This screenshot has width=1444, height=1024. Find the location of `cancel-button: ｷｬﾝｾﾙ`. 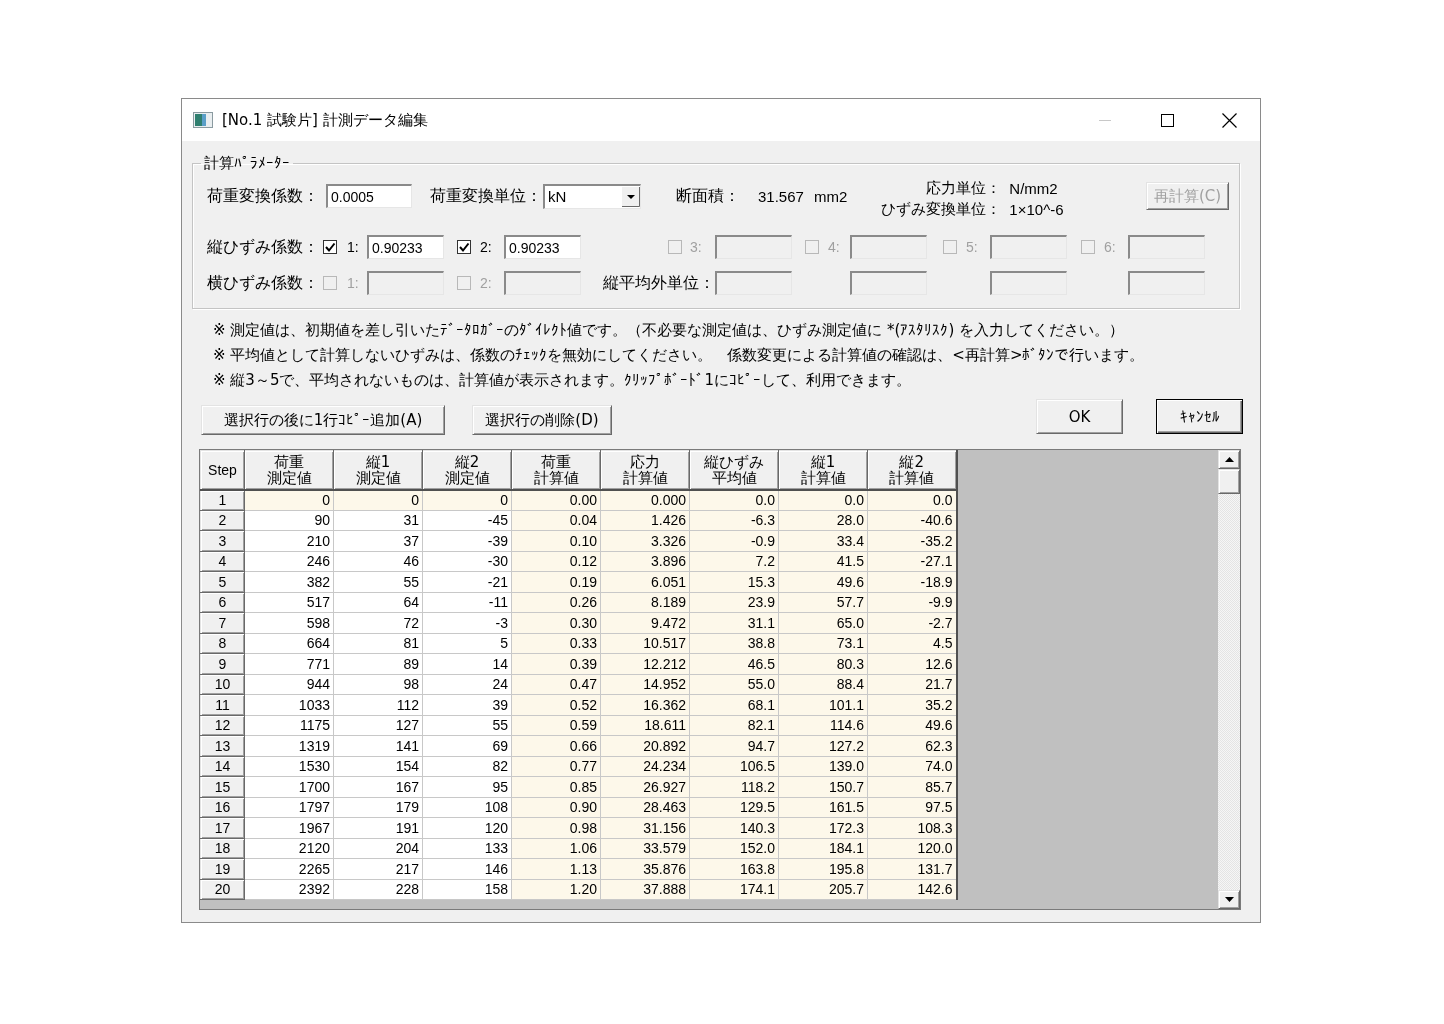

cancel-button: ｷｬﾝｾﾙ is located at coordinates (1199, 416).